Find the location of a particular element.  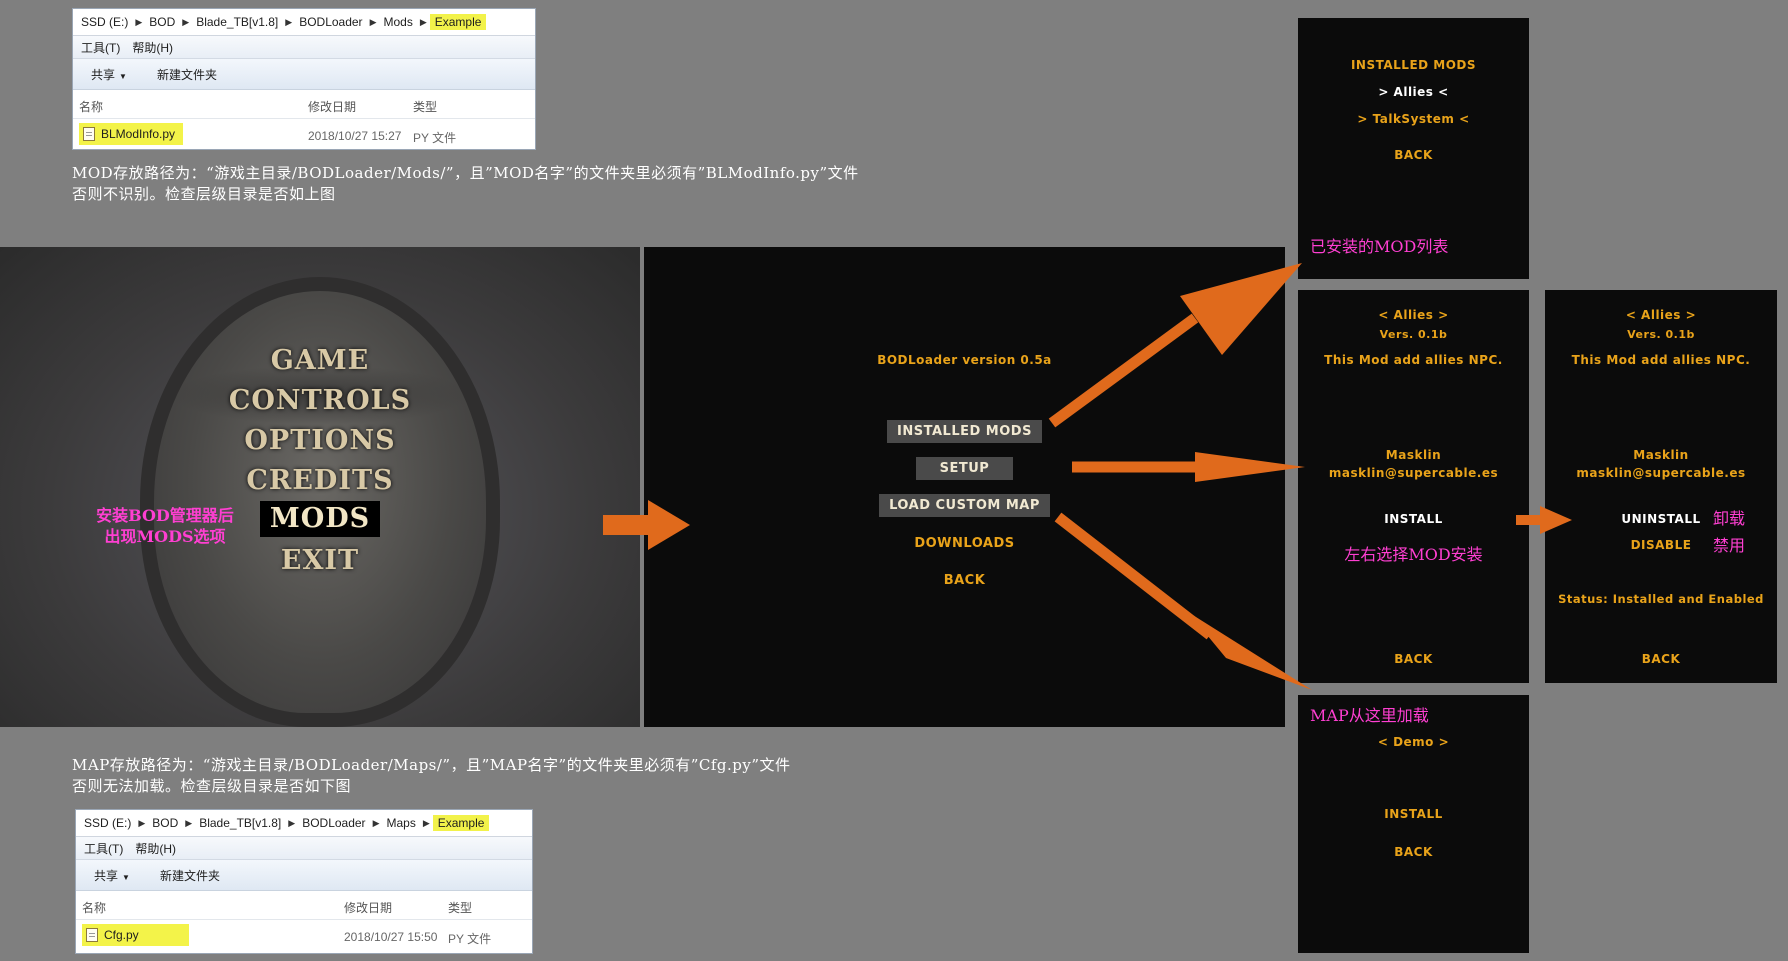

arrow-down-right-icon is located at coordinates (1183, 601).